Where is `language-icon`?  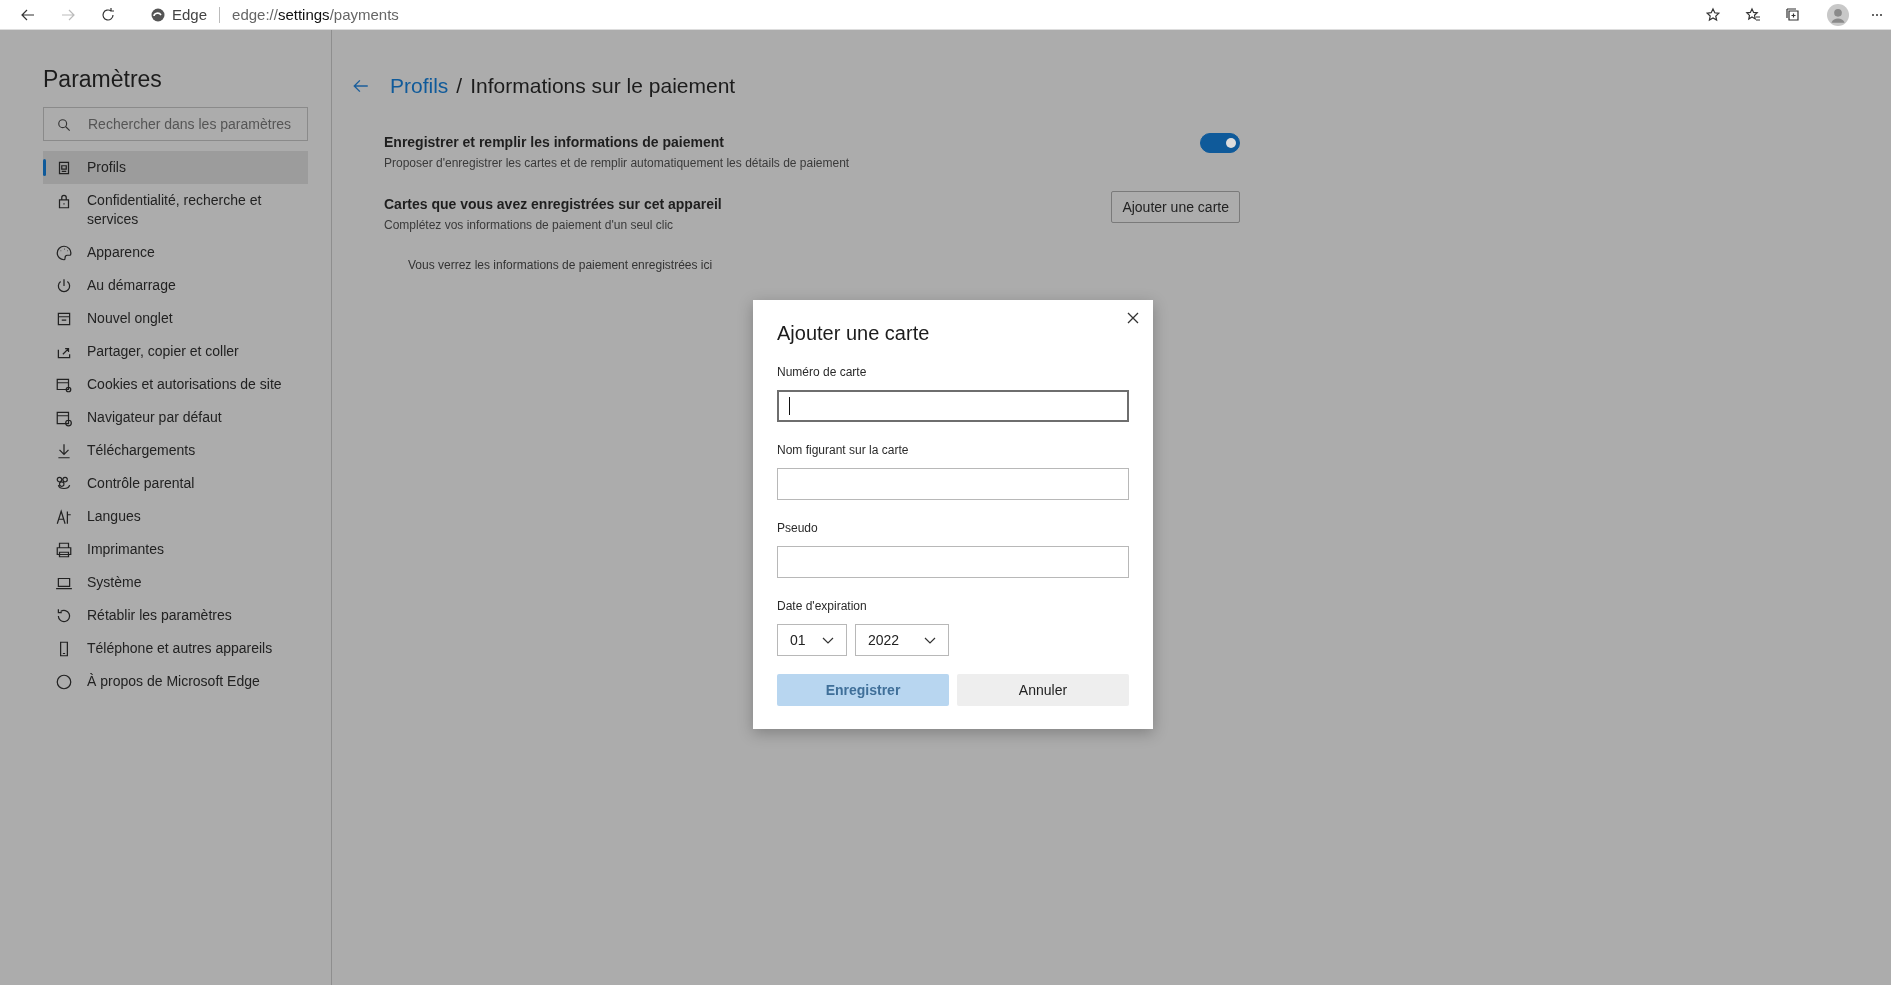 language-icon is located at coordinates (64, 517).